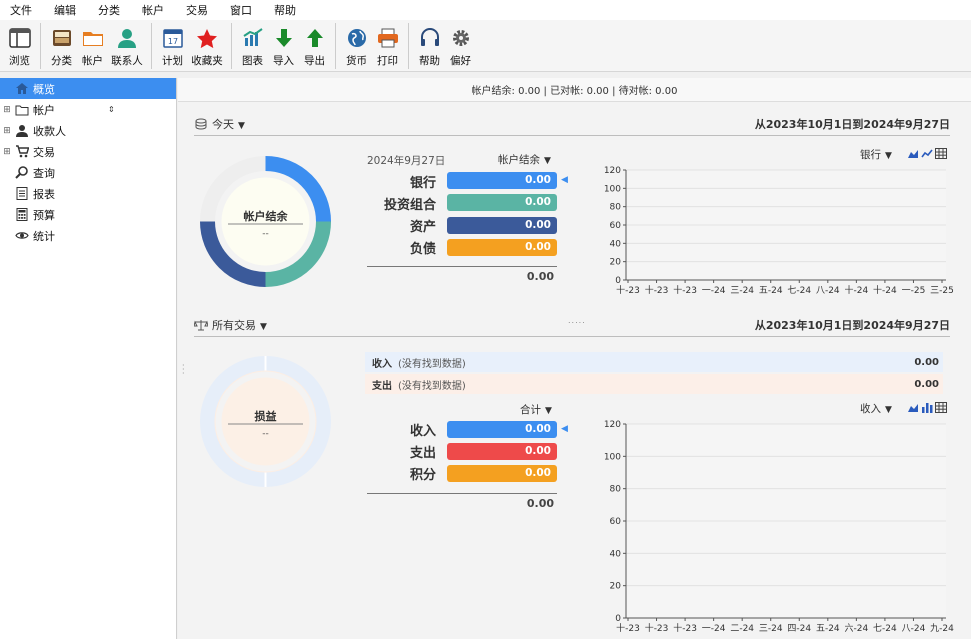 This screenshot has height=639, width=971. Describe the element at coordinates (432, 364) in the screenshot. I see `row-note: (没有找到数据)` at that location.